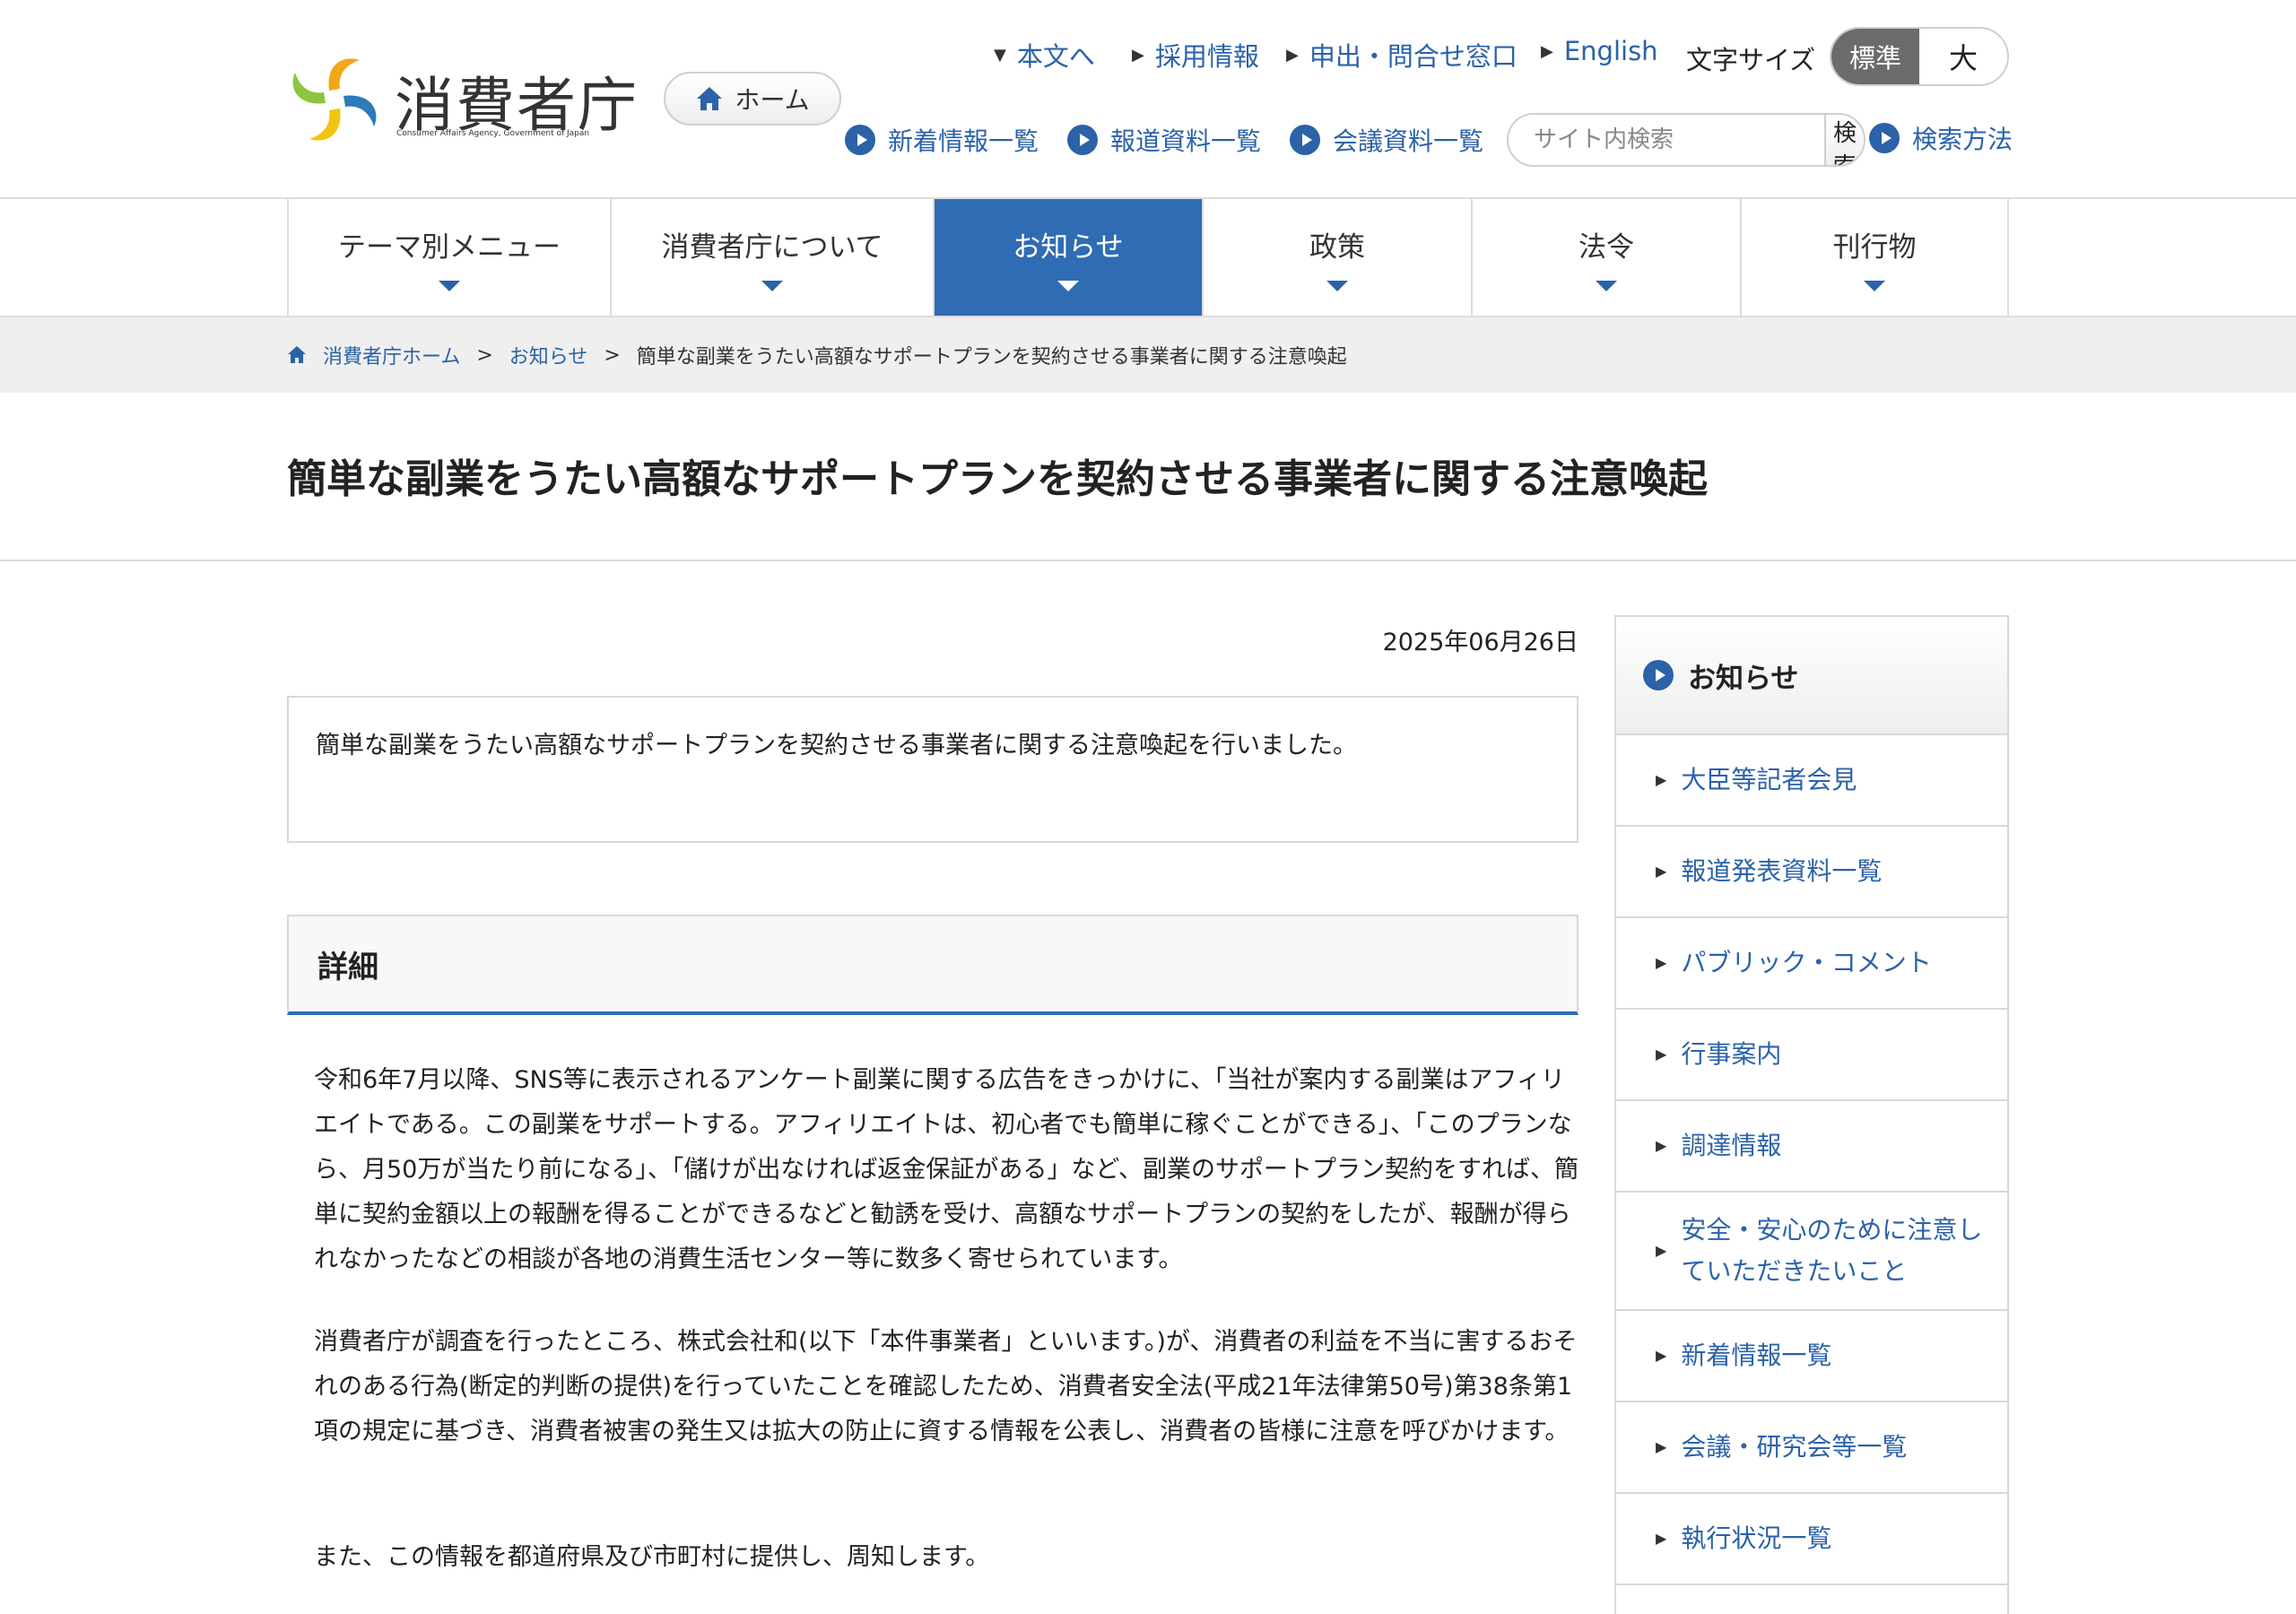 The height and width of the screenshot is (1614, 2296). I want to click on nav-label: お知らせ, so click(1068, 247).